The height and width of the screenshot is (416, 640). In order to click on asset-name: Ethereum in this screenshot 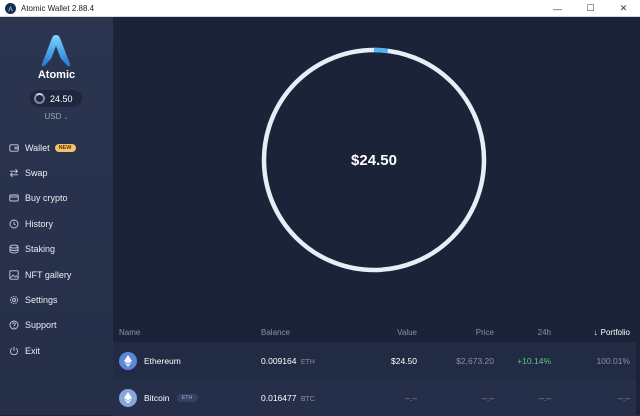, I will do `click(162, 360)`.